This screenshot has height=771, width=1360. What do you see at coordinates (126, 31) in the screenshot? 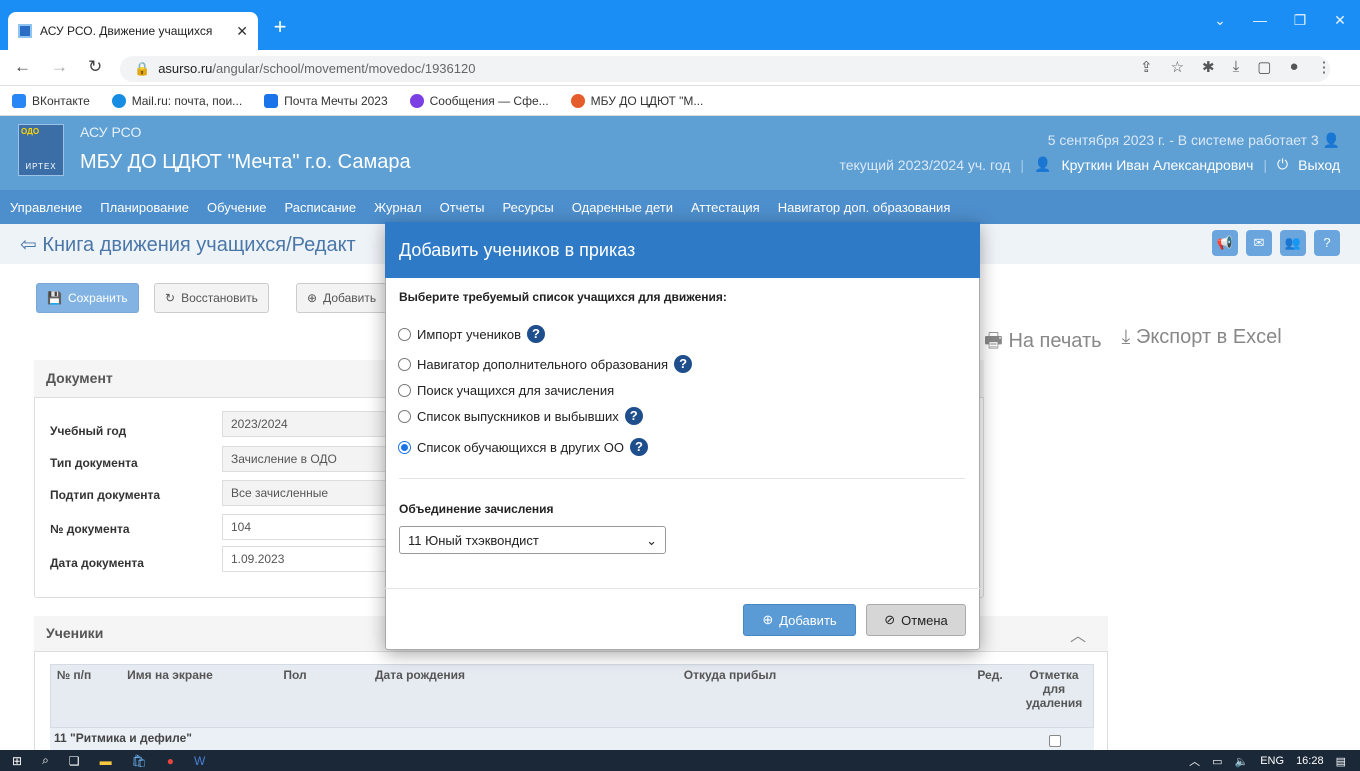
I see `tab-title: АСУ РСО. Движение учащихся` at bounding box center [126, 31].